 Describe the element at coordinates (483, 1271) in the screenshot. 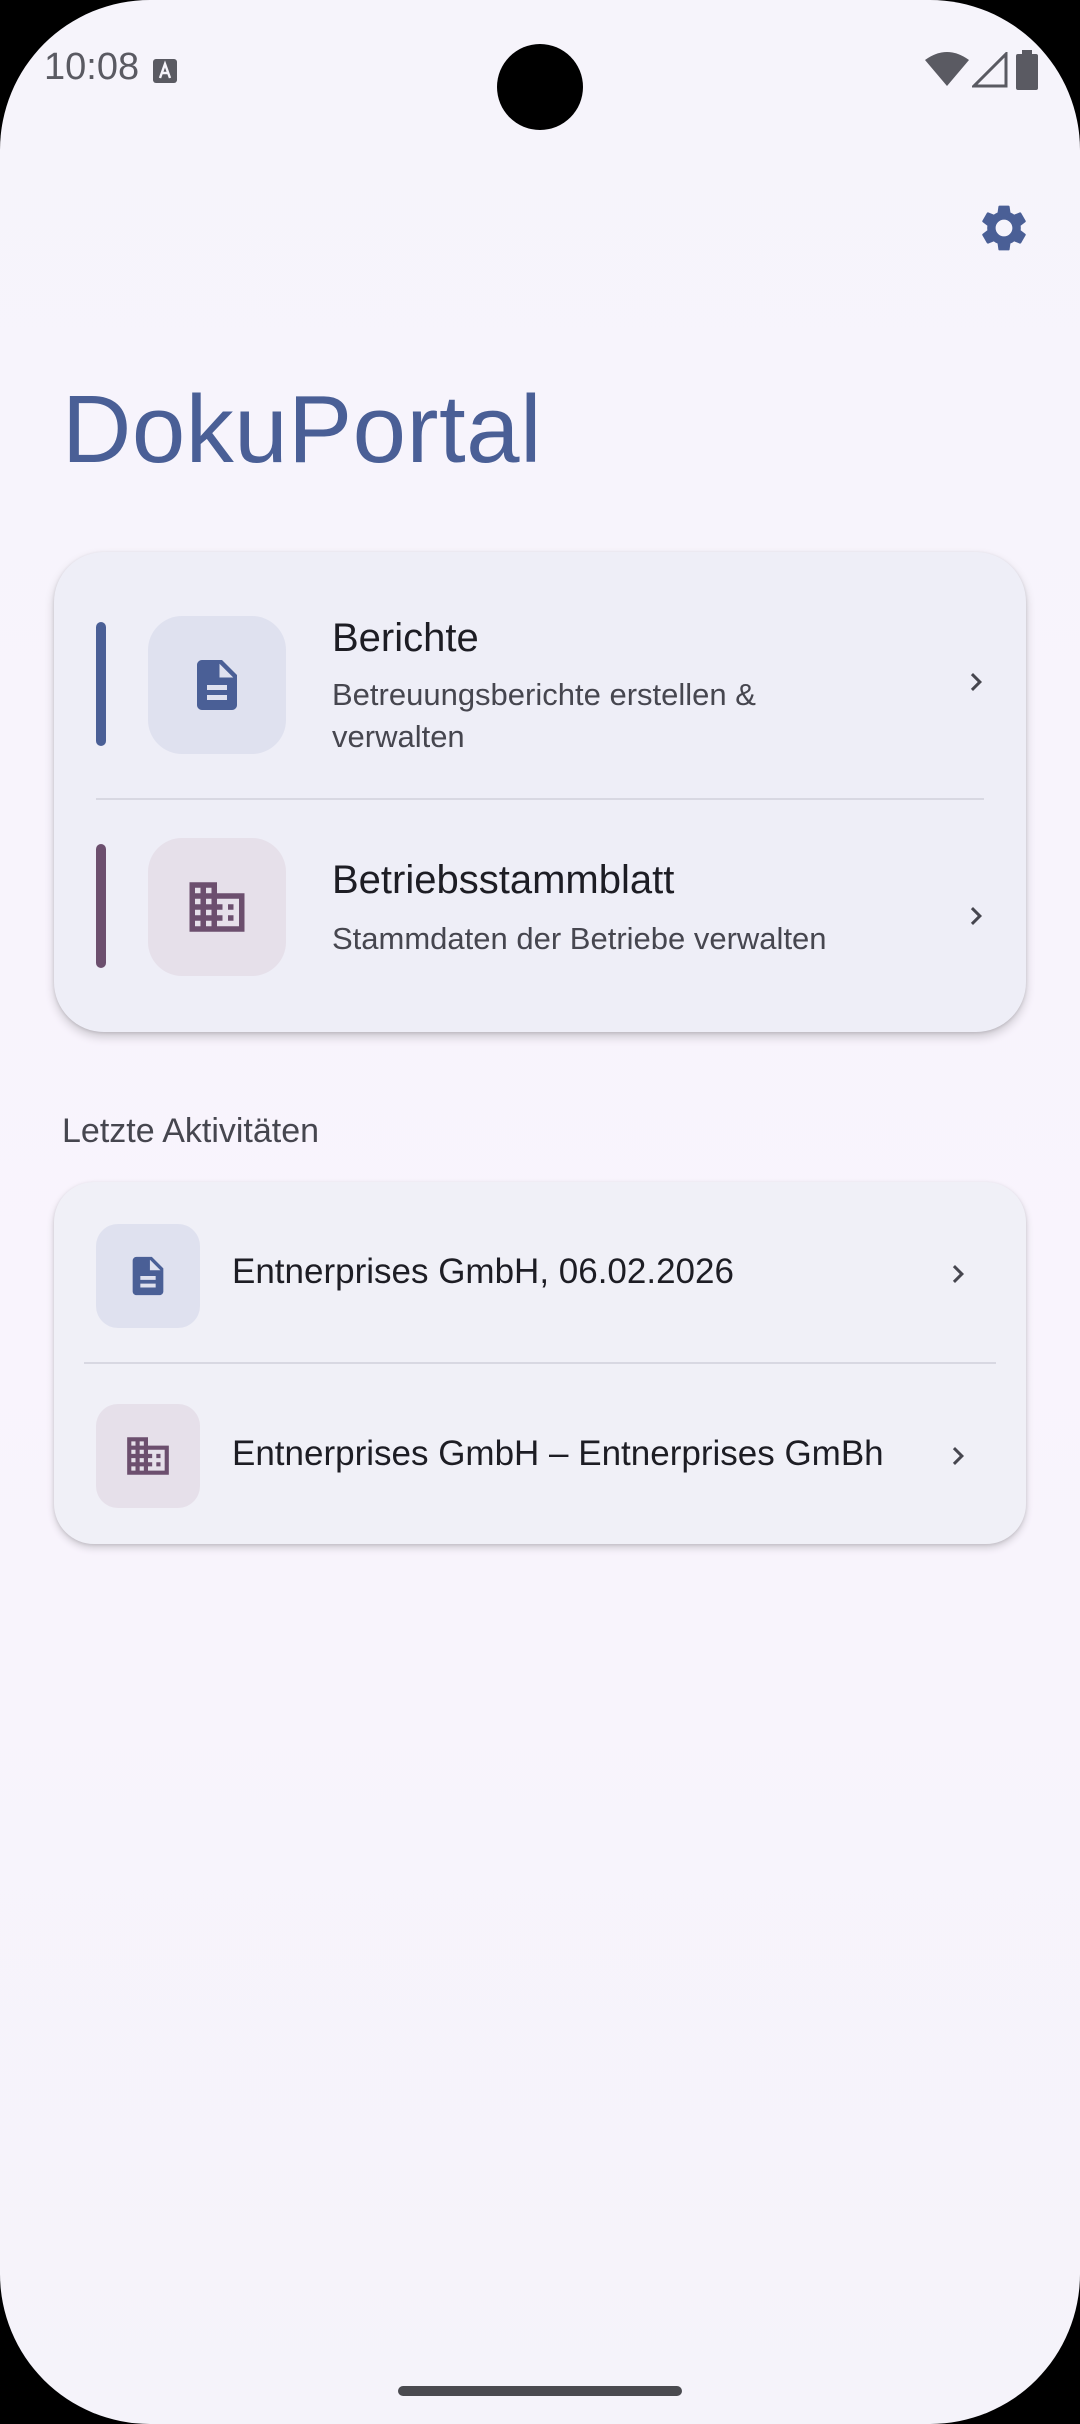

I see `recent-item-label: Entnerprises GmbH, 06.02.2026` at that location.